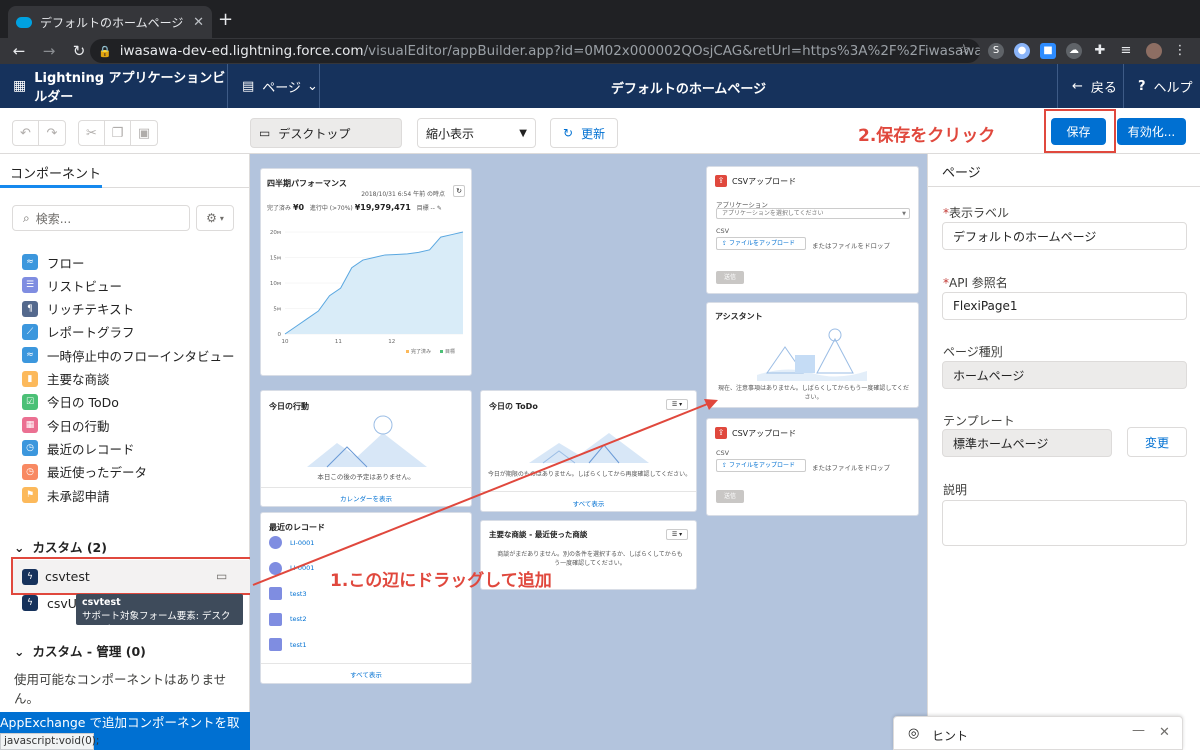  What do you see at coordinates (69, 547) in the screenshot?
I see `custom-heading-label: カスタム (2)` at bounding box center [69, 547].